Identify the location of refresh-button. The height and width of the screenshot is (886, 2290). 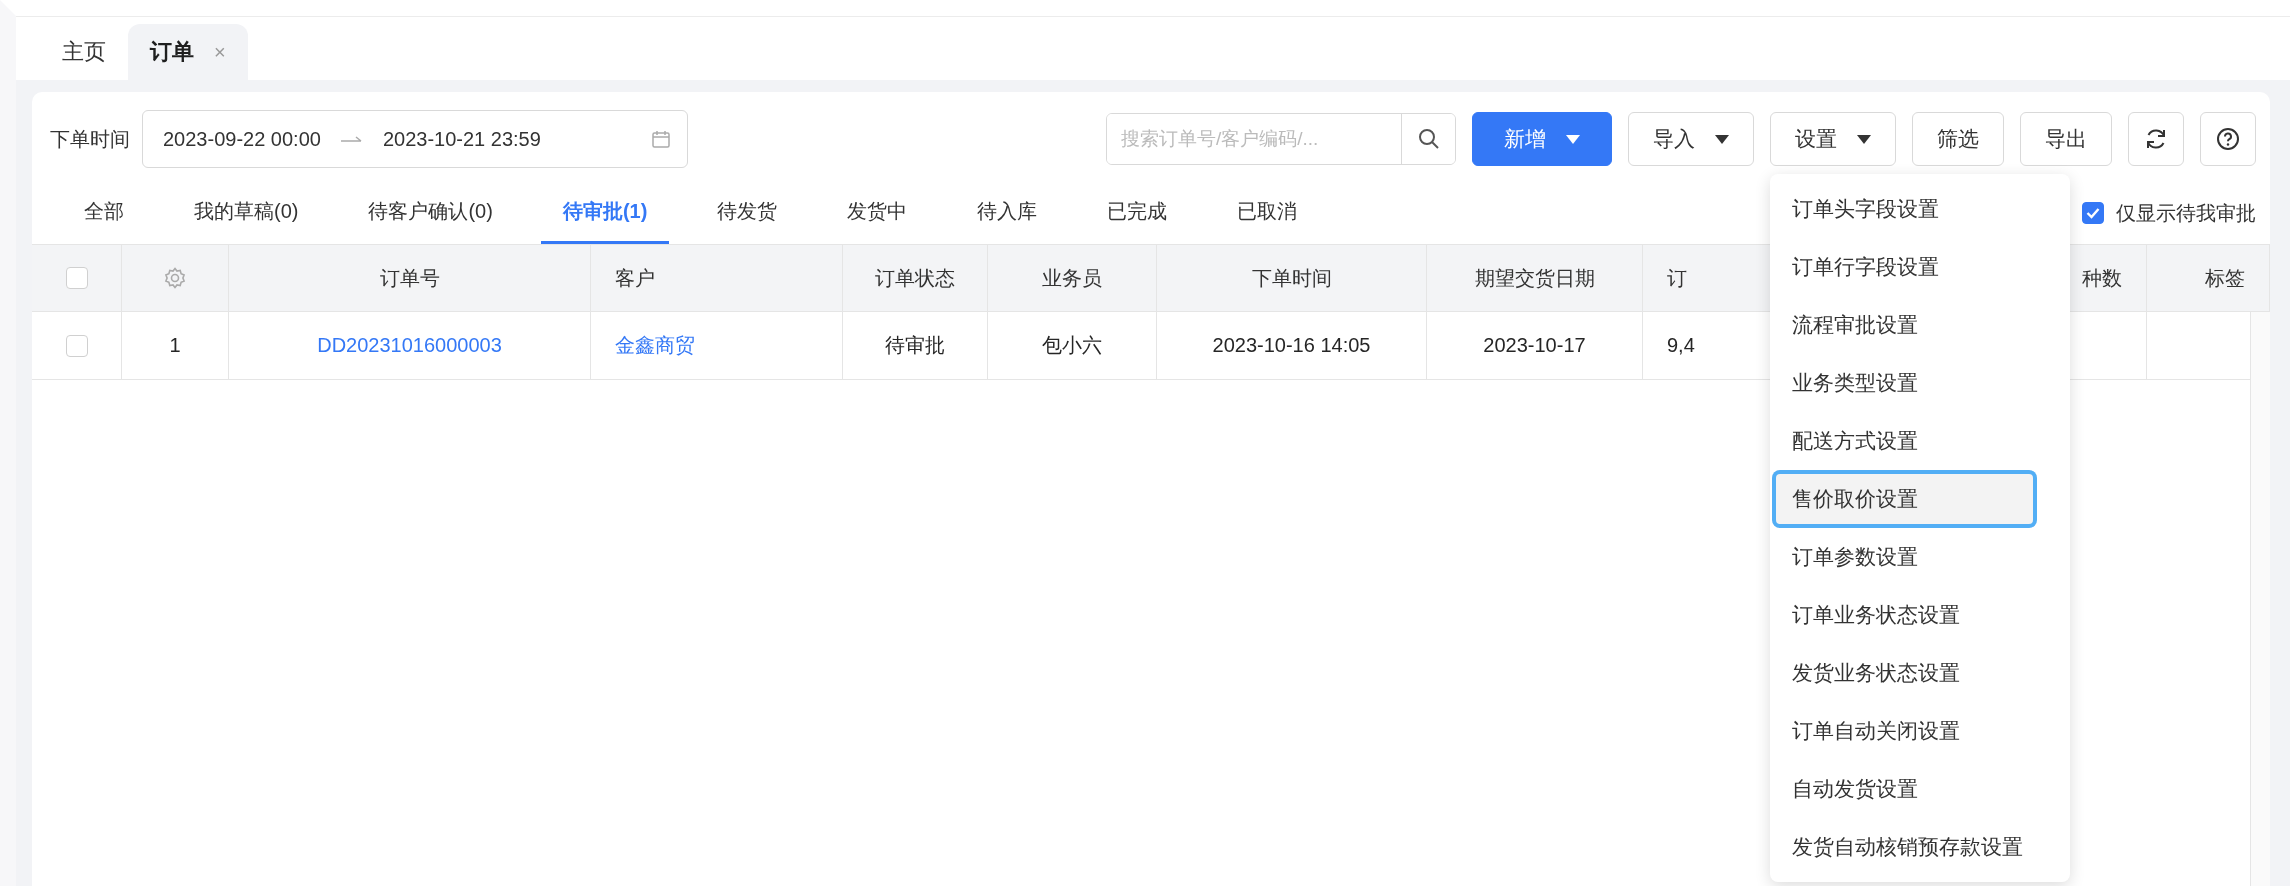
(2156, 139).